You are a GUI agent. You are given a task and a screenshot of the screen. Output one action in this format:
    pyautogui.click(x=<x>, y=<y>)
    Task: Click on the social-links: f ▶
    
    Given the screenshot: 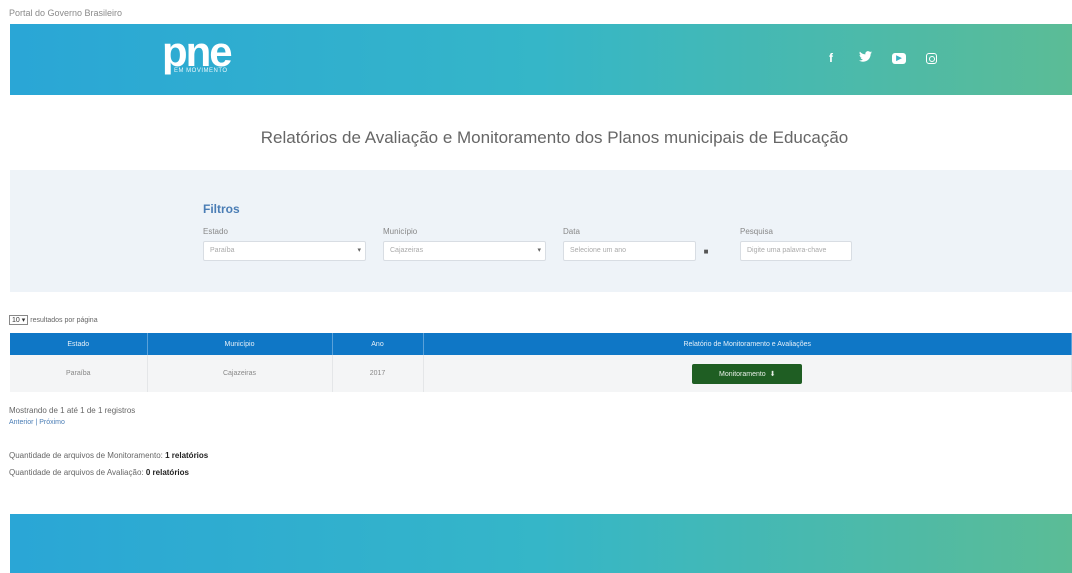 What is the action you would take?
    pyautogui.click(x=880, y=58)
    